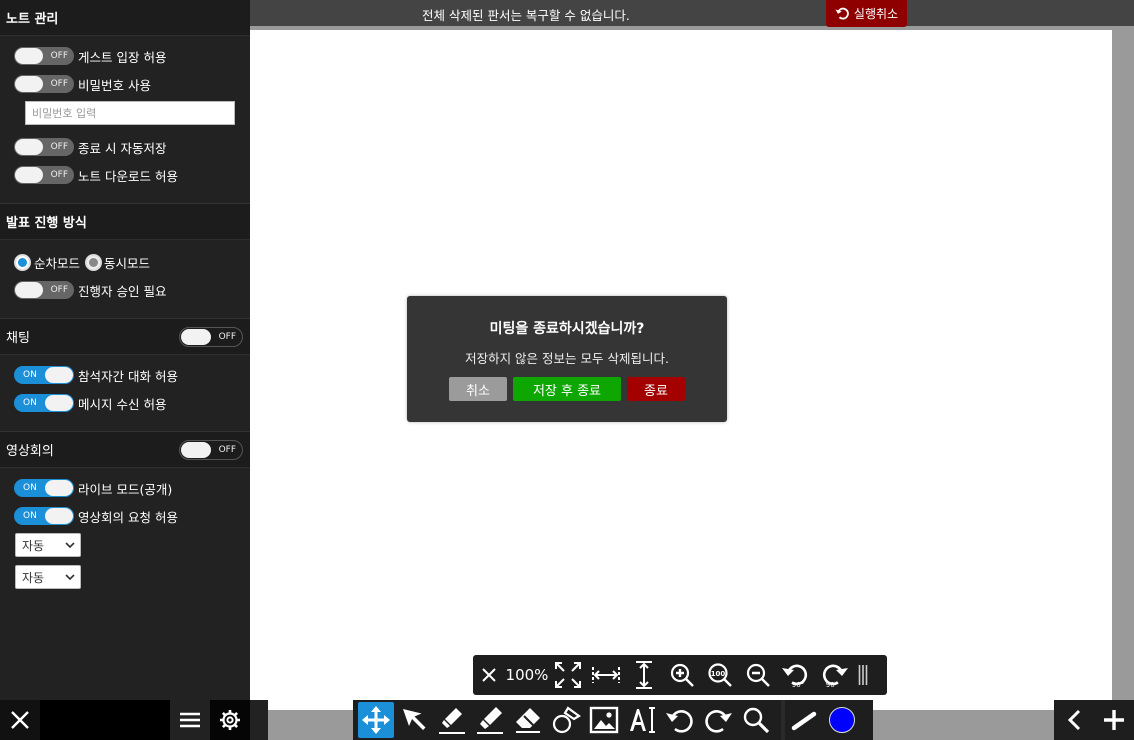  What do you see at coordinates (132, 290) in the screenshot?
I see `approval-row: OFF 진행자 승인 필요` at bounding box center [132, 290].